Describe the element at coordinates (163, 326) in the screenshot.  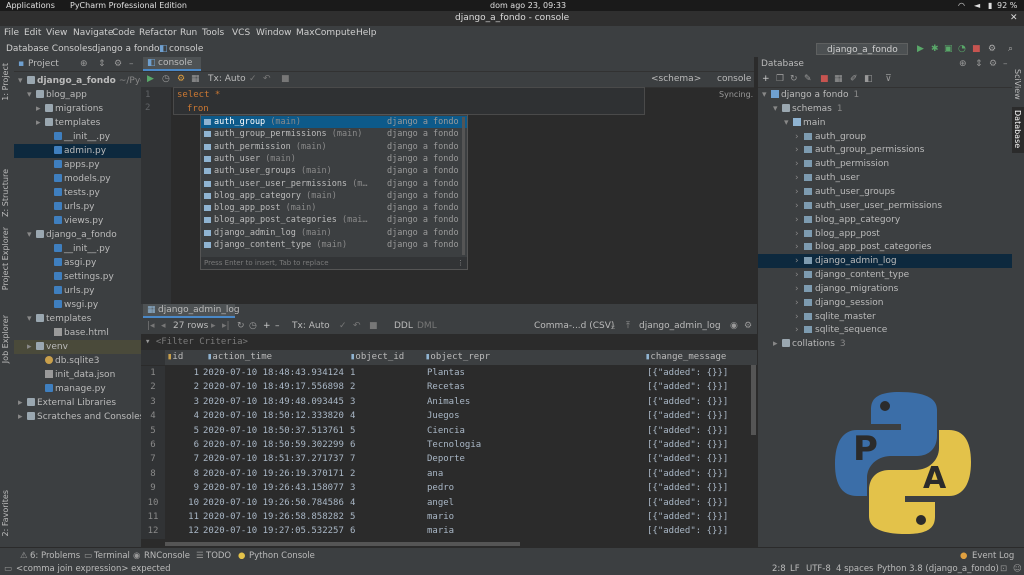
I see `previous-page-icon: ◂` at that location.